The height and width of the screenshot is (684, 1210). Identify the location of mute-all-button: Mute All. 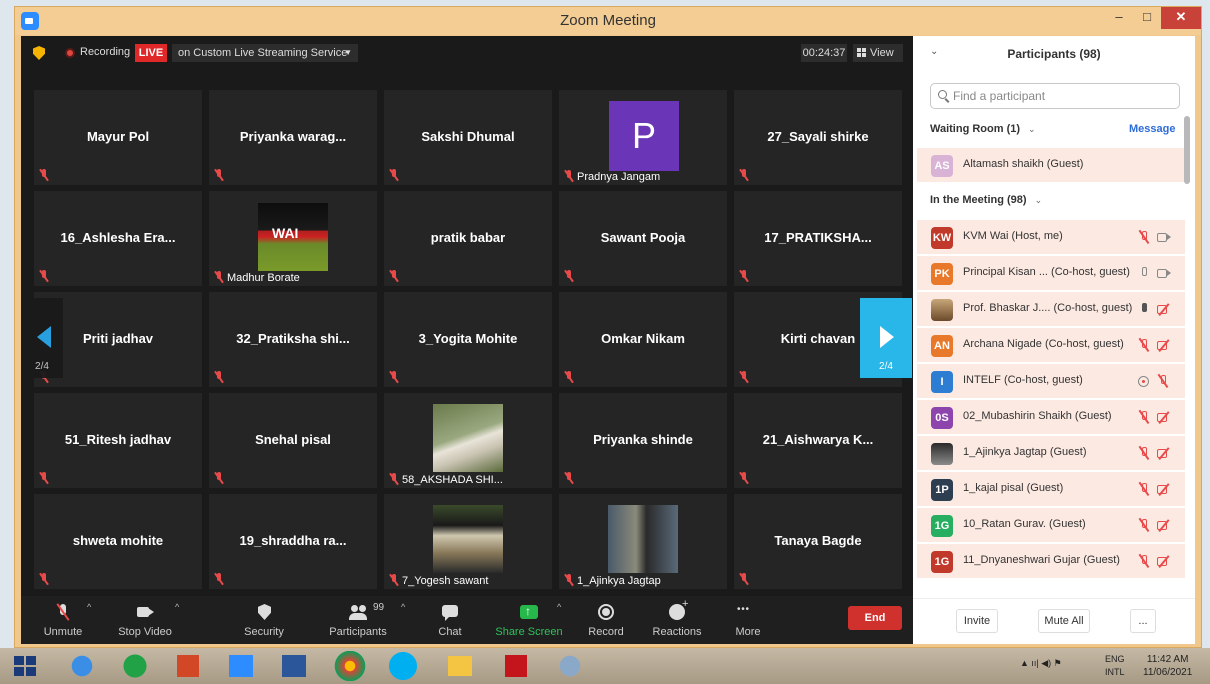
(1064, 621).